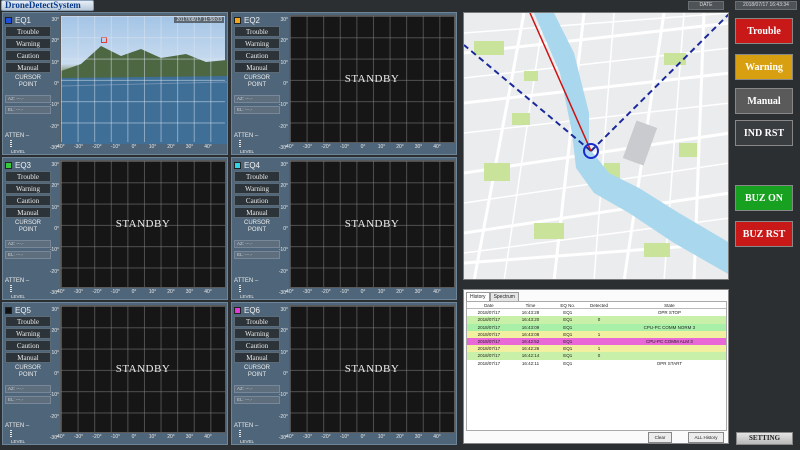  What do you see at coordinates (596, 334) in the screenshot?
I see `table-row: 2018/07/17 16:43:08 EQ1 1` at bounding box center [596, 334].